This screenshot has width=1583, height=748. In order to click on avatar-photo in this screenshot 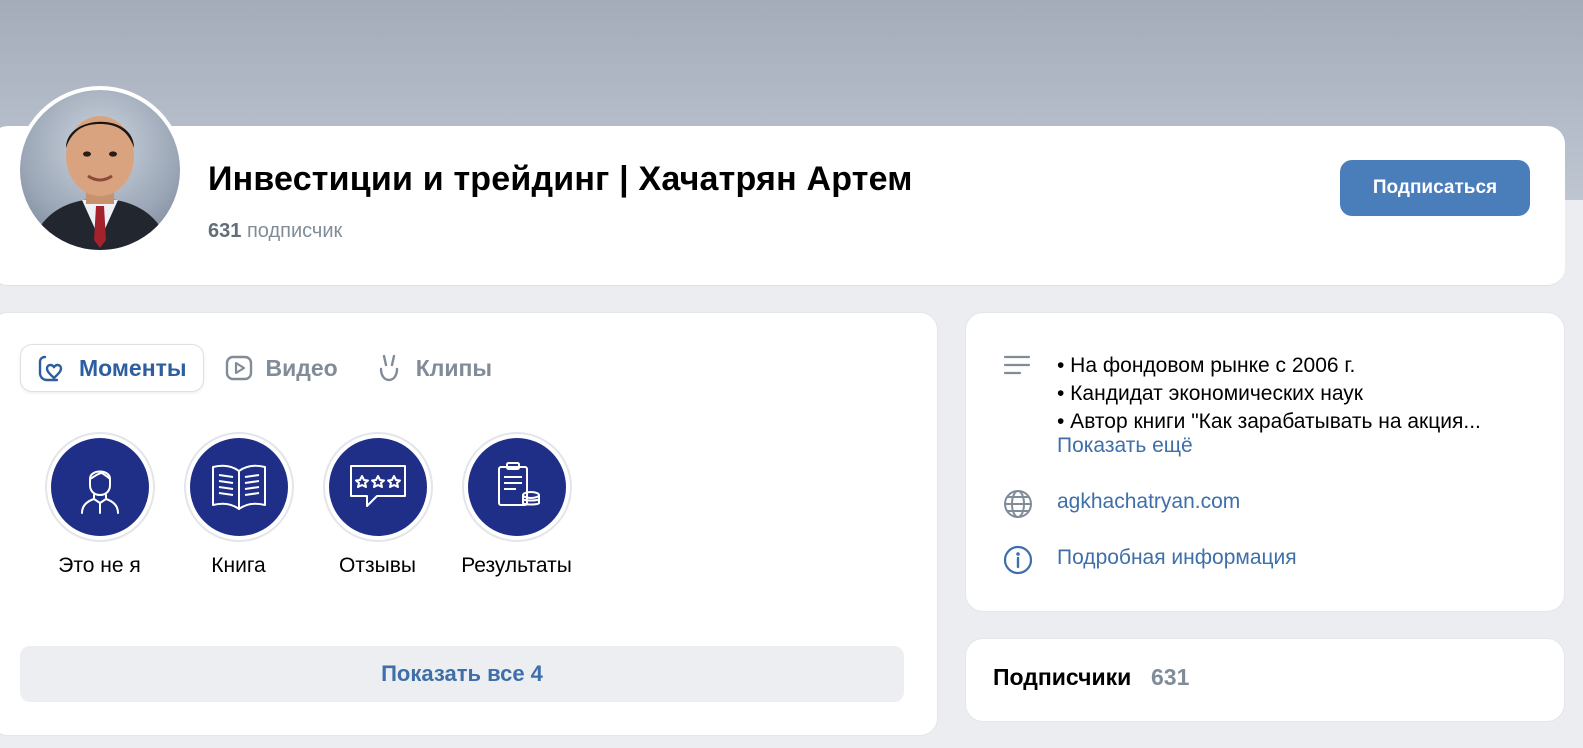, I will do `click(100, 170)`.